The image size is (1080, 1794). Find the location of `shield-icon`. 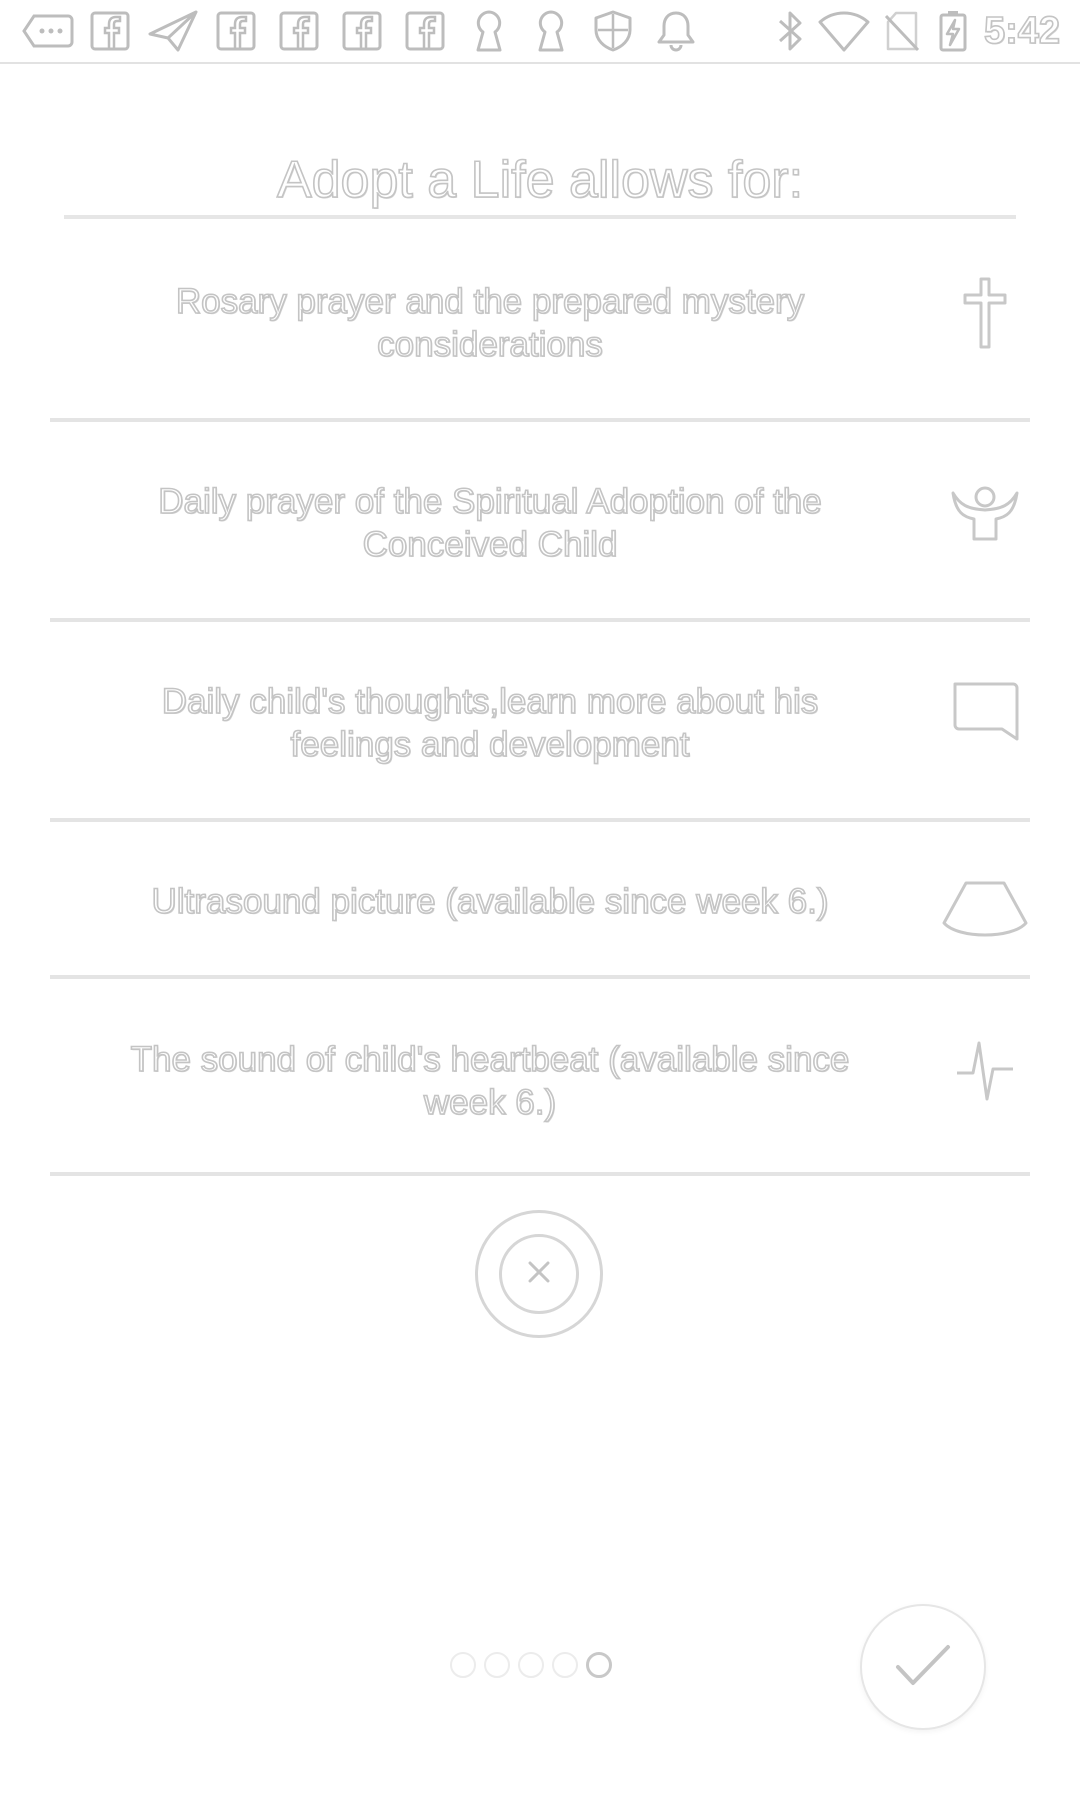

shield-icon is located at coordinates (613, 31).